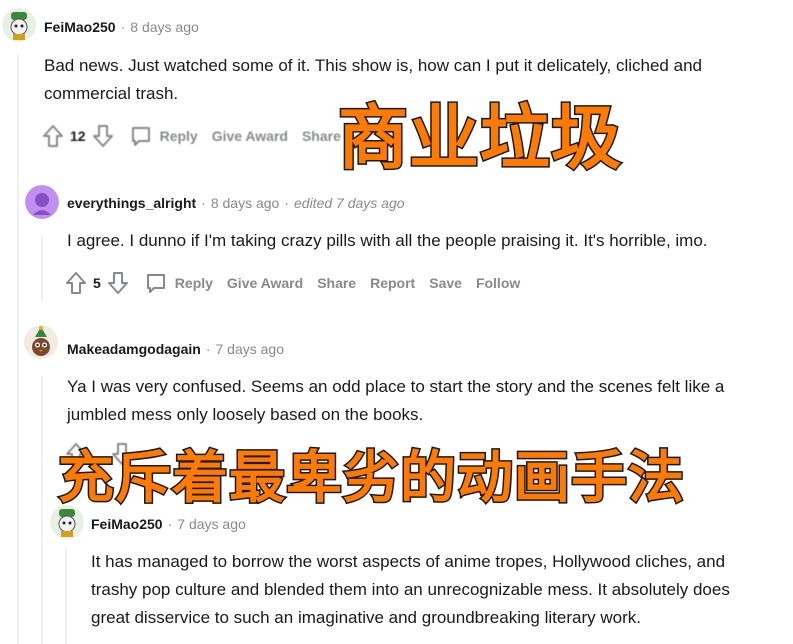 Image resolution: width=793 pixels, height=644 pixels. I want to click on vote-count: 5, so click(97, 283).